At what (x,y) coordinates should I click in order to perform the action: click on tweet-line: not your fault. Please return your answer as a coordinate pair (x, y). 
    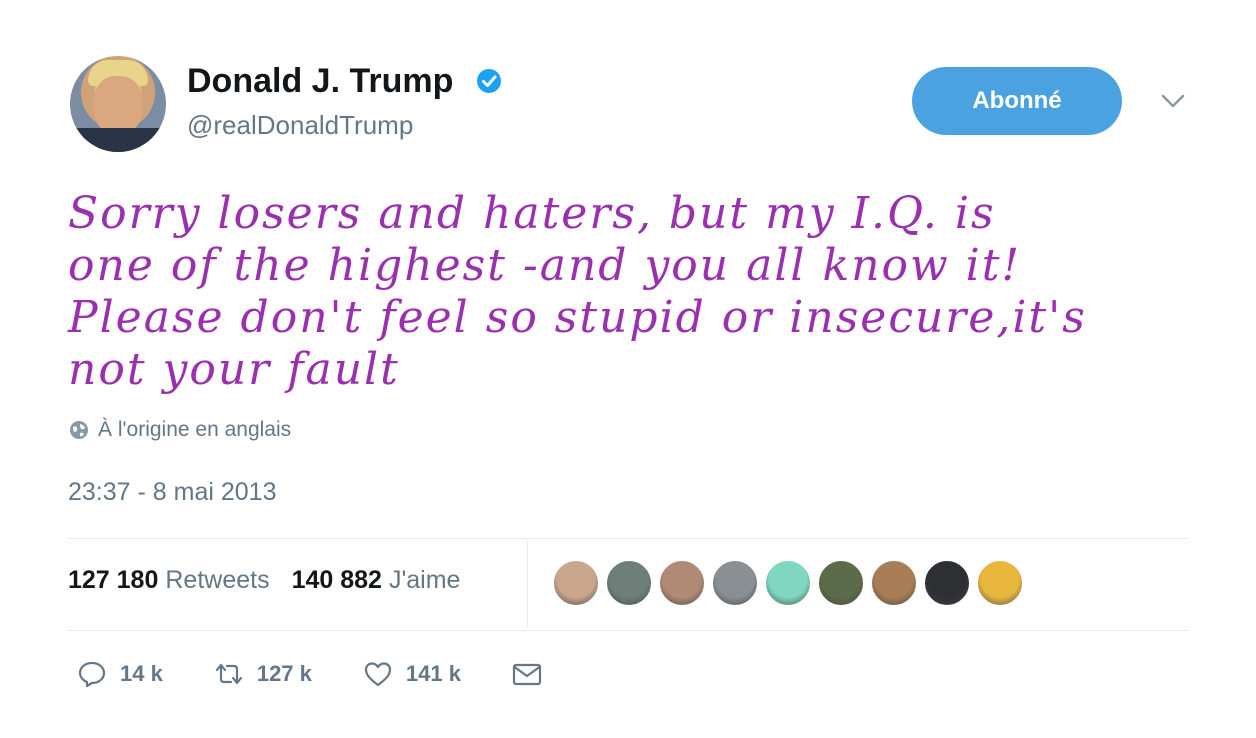
    Looking at the image, I should click on (234, 369).